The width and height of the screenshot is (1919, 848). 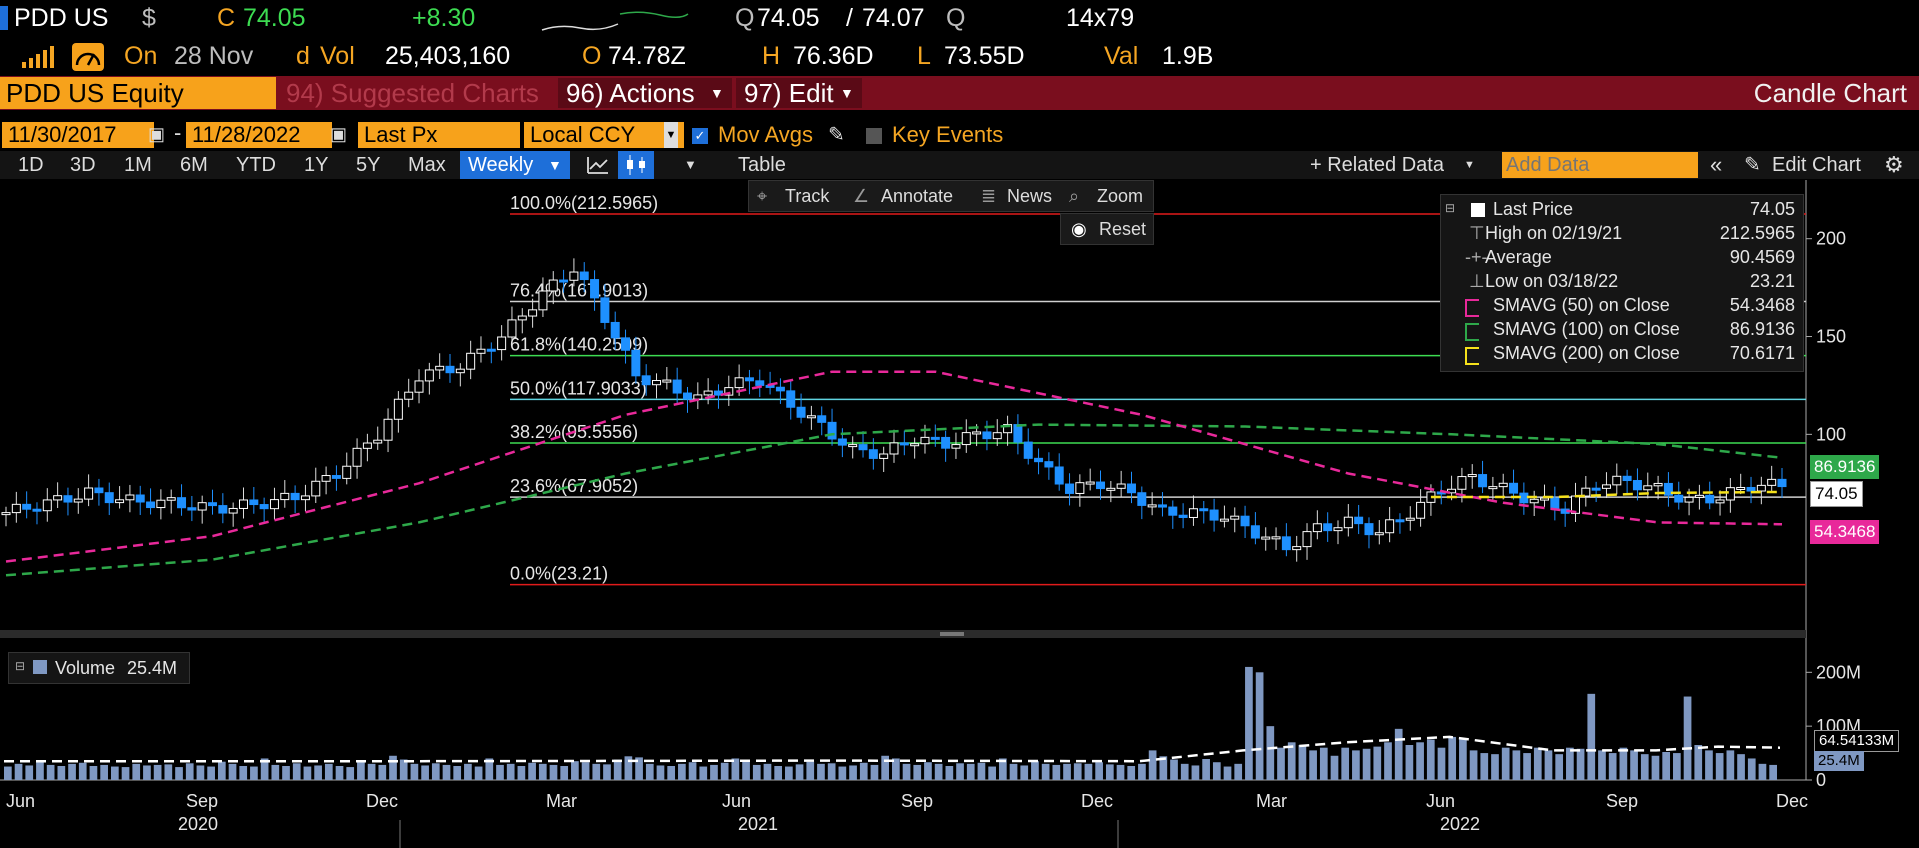 What do you see at coordinates (368, 165) in the screenshot?
I see `period-5y: 5Y` at bounding box center [368, 165].